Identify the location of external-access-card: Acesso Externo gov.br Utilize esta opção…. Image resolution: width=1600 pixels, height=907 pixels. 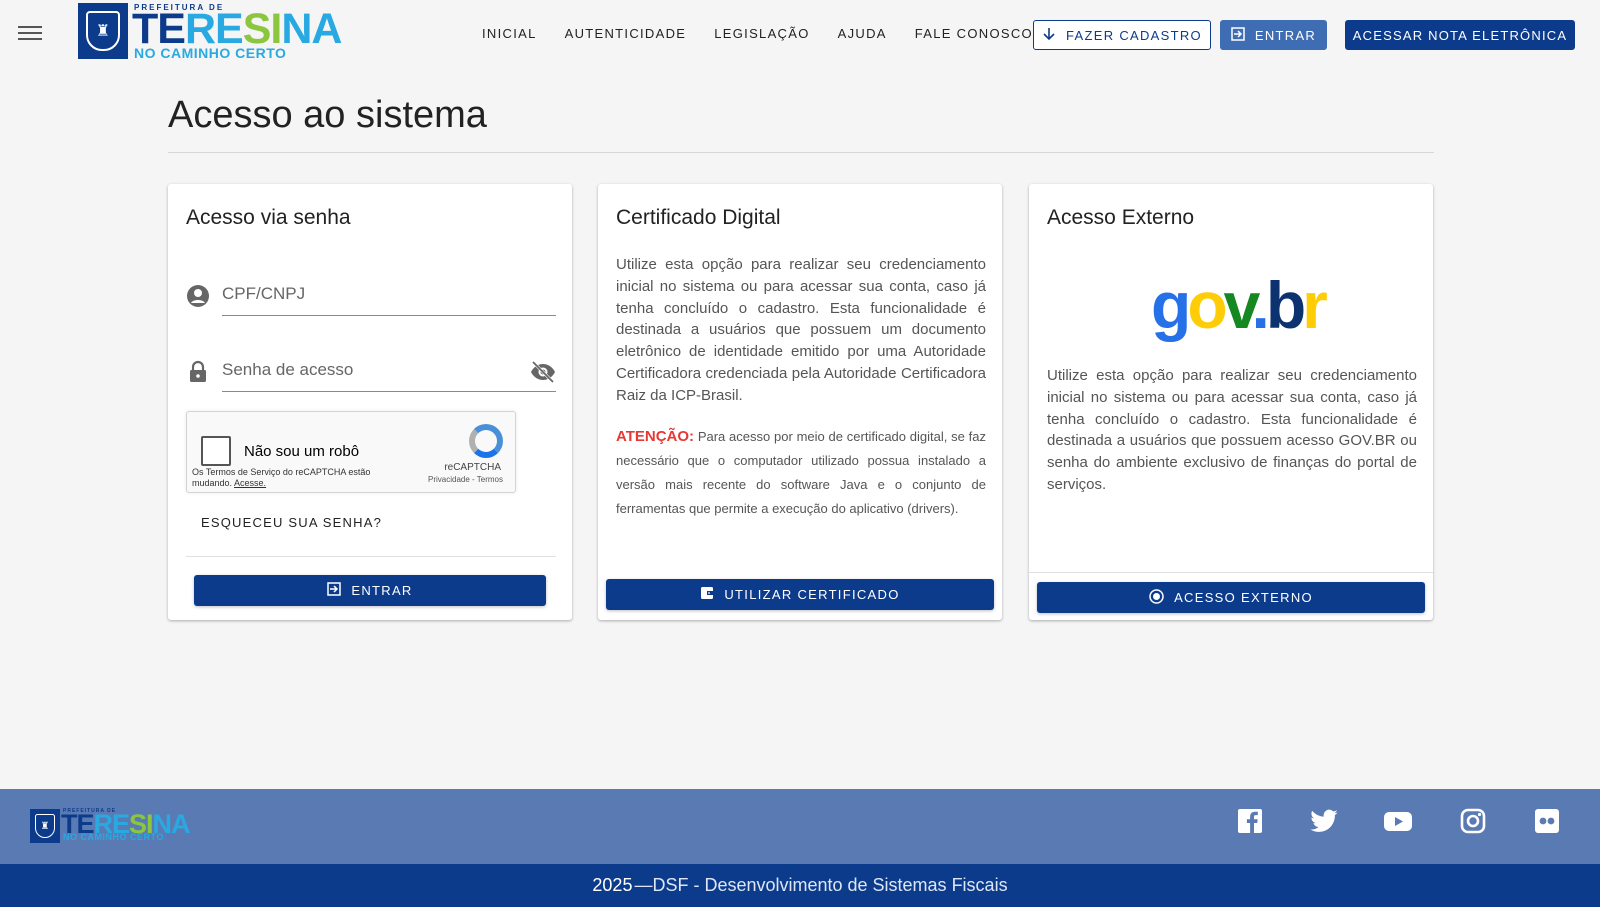
(1231, 402).